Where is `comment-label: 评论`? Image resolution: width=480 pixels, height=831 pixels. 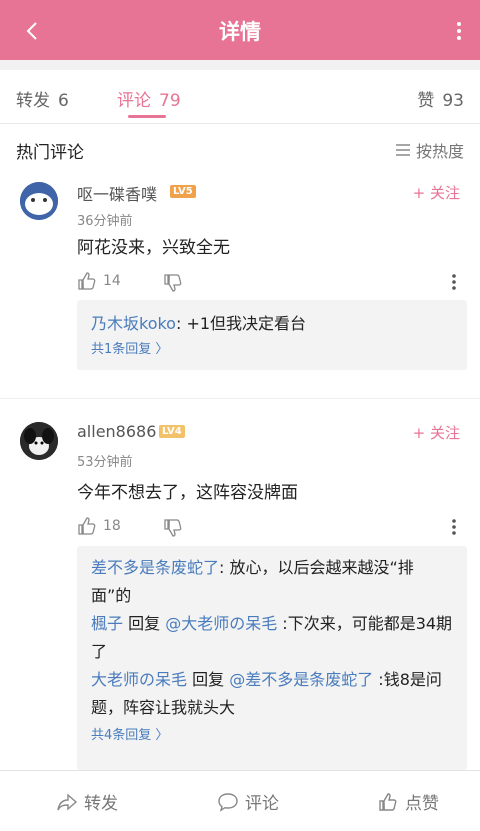 comment-label: 评论 is located at coordinates (262, 804).